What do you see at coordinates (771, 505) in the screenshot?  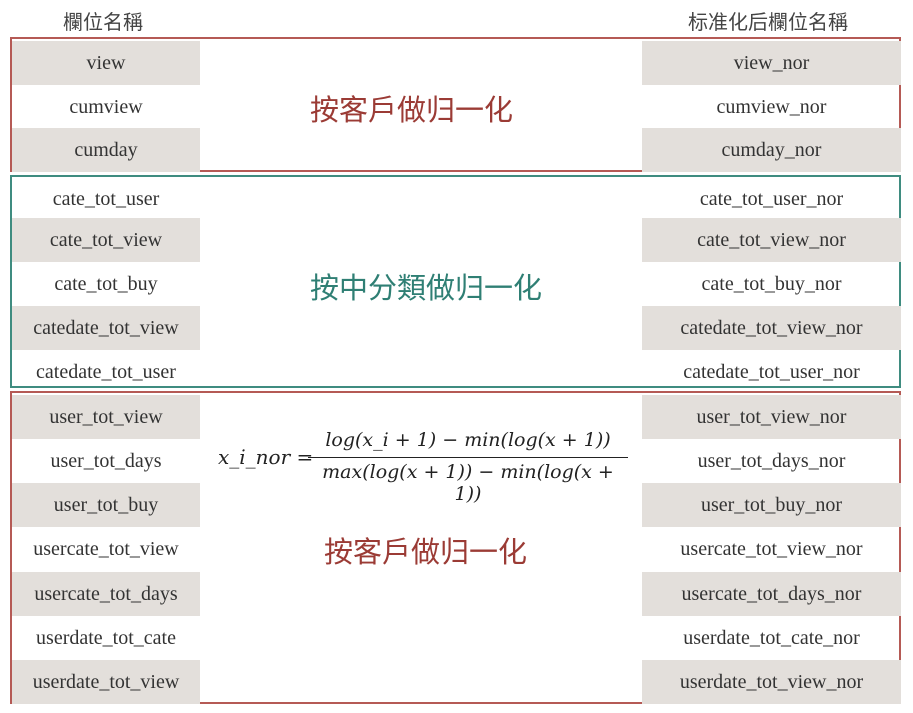 I see `normalized-field-name: user_tot_buy_nor` at bounding box center [771, 505].